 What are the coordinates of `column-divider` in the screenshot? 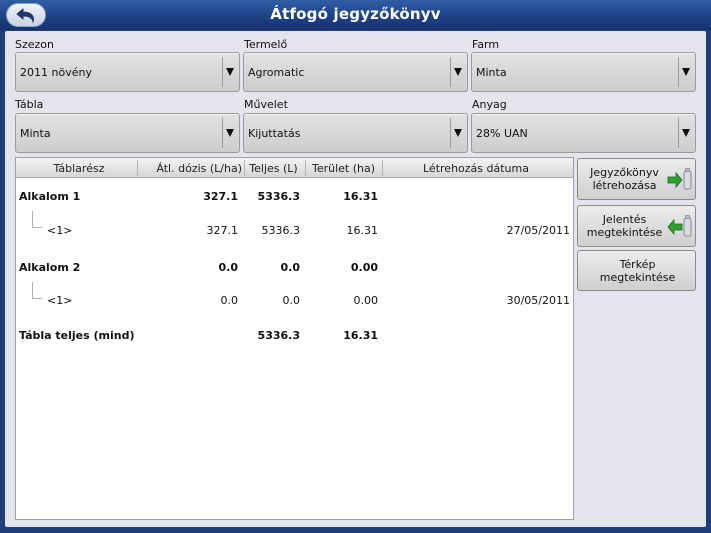 It's located at (137, 168).